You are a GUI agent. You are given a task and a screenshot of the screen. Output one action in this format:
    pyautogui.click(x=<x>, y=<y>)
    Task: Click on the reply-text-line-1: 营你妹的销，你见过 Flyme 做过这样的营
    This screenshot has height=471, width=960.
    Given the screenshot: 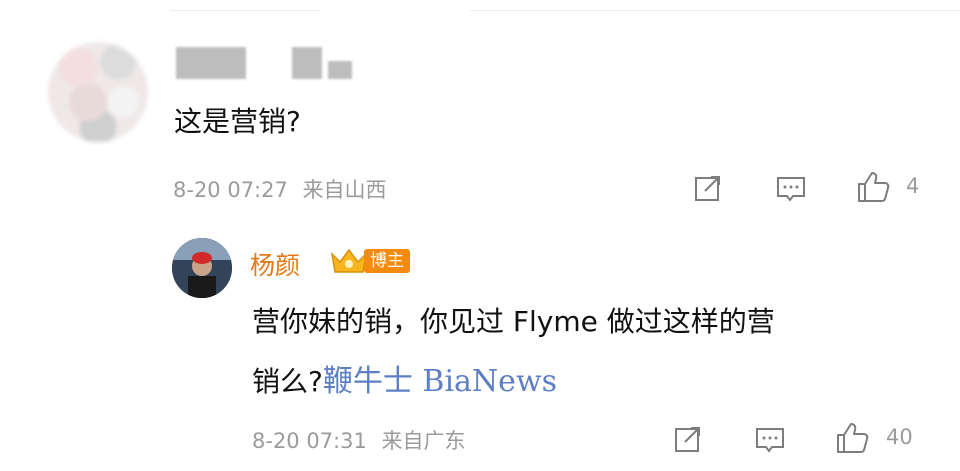 What is the action you would take?
    pyautogui.click(x=513, y=321)
    